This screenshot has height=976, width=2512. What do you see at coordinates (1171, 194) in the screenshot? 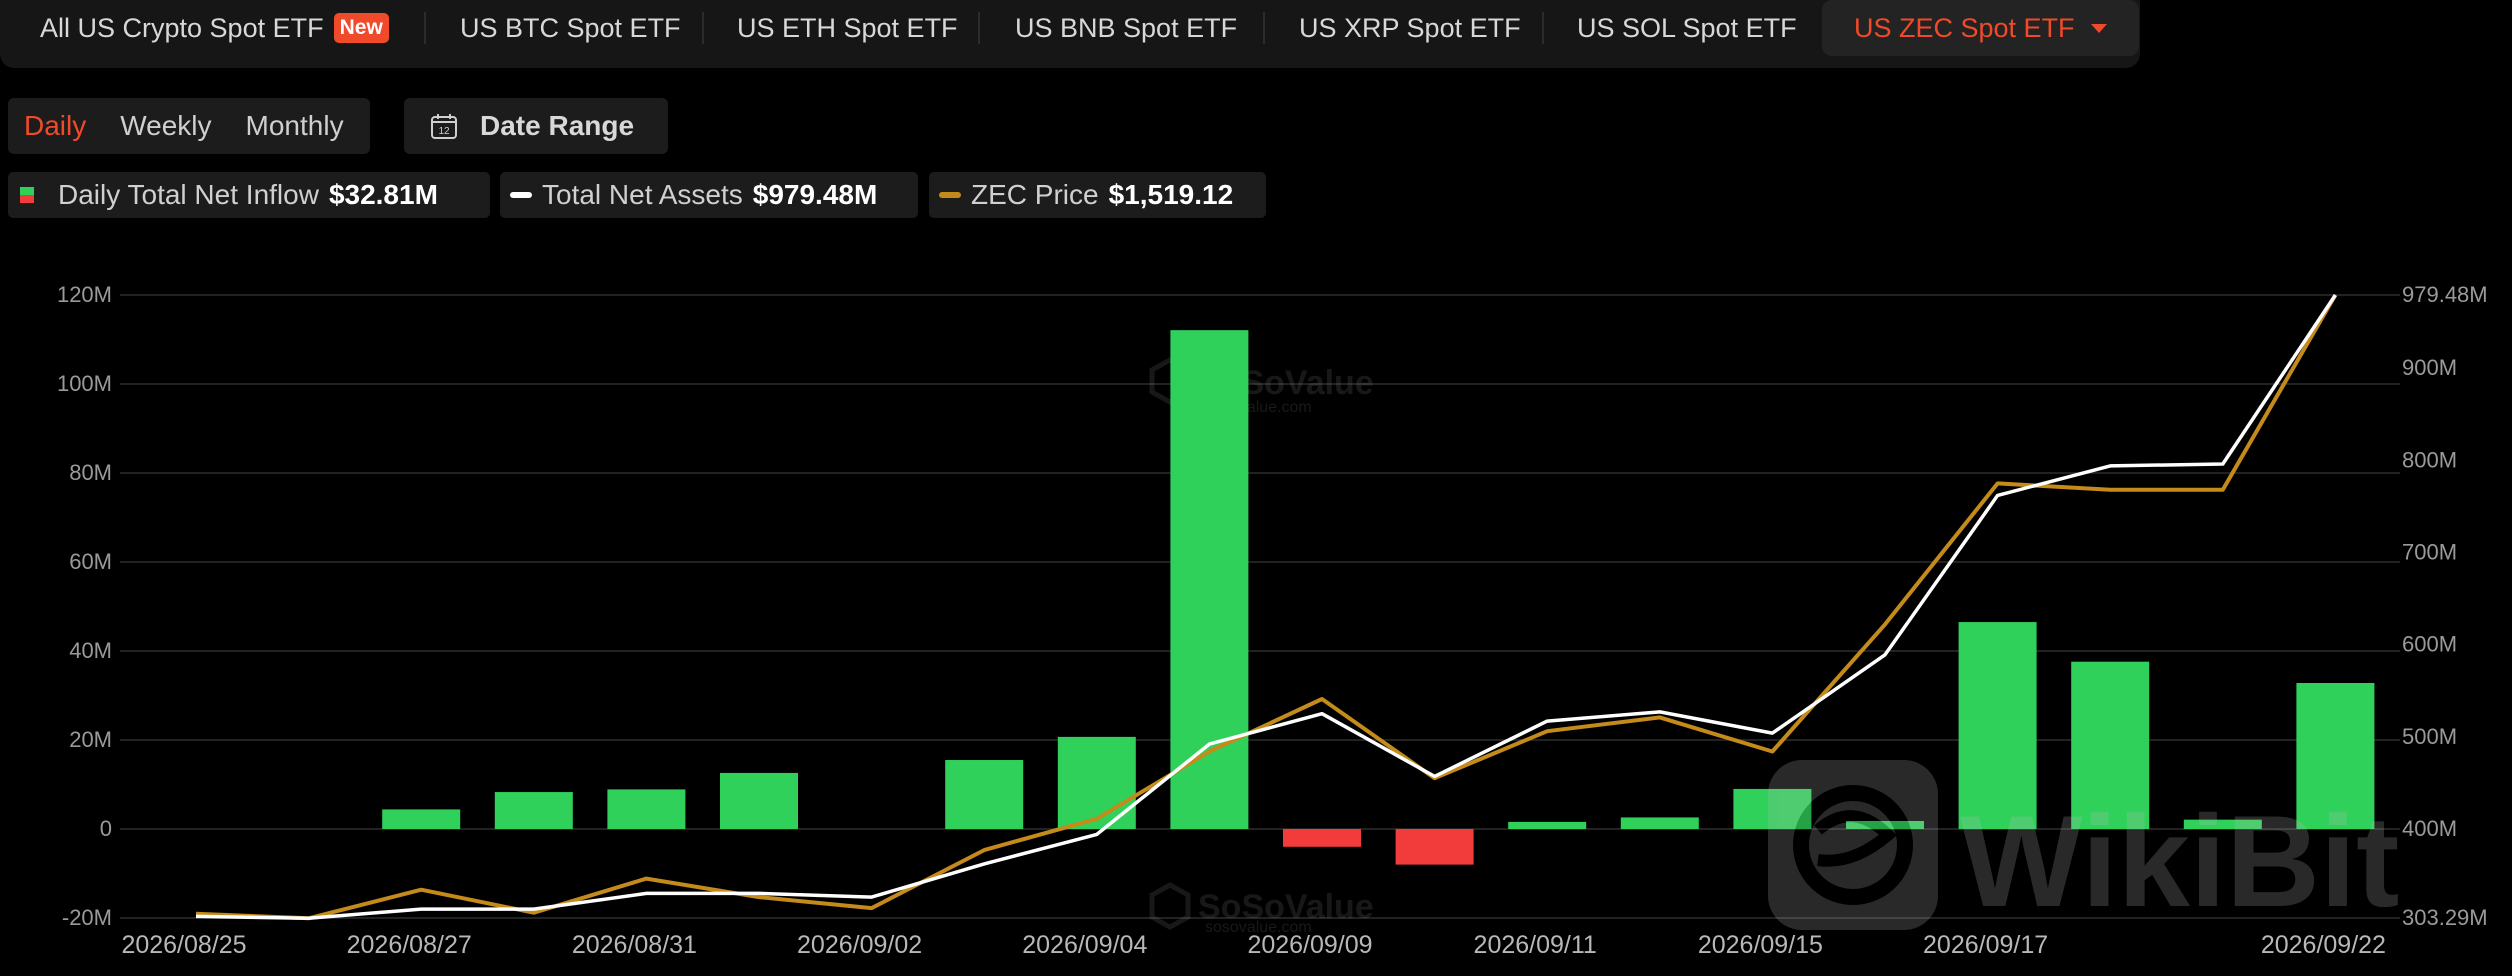
I see `legend-price-value: $1,519.12` at bounding box center [1171, 194].